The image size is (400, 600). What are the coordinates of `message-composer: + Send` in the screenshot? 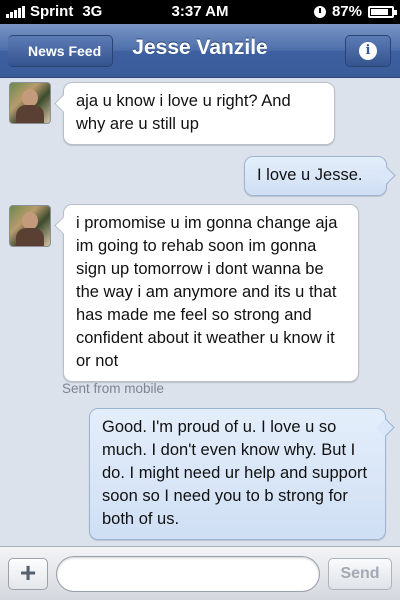 It's located at (200, 573).